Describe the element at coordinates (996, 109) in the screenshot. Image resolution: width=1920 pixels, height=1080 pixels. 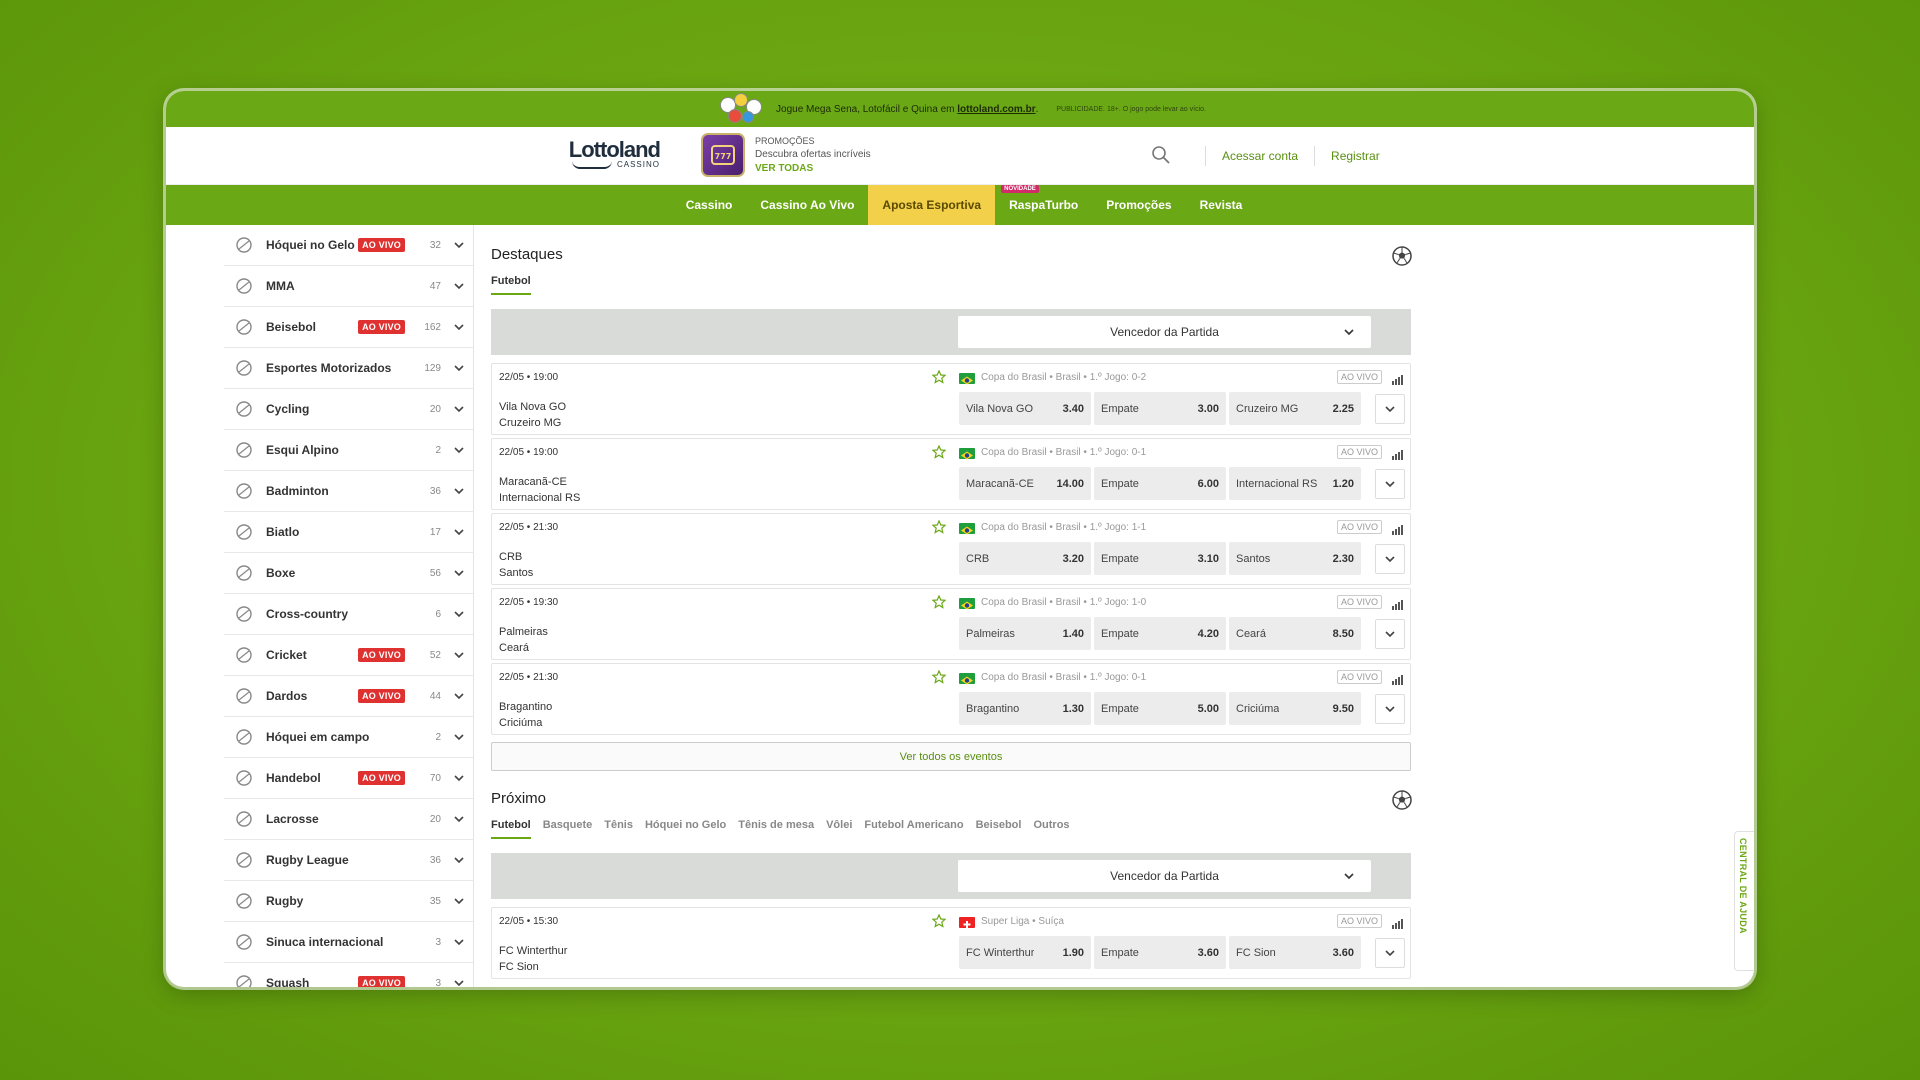
I see `promo-strip-link: lottoland.com.br` at that location.